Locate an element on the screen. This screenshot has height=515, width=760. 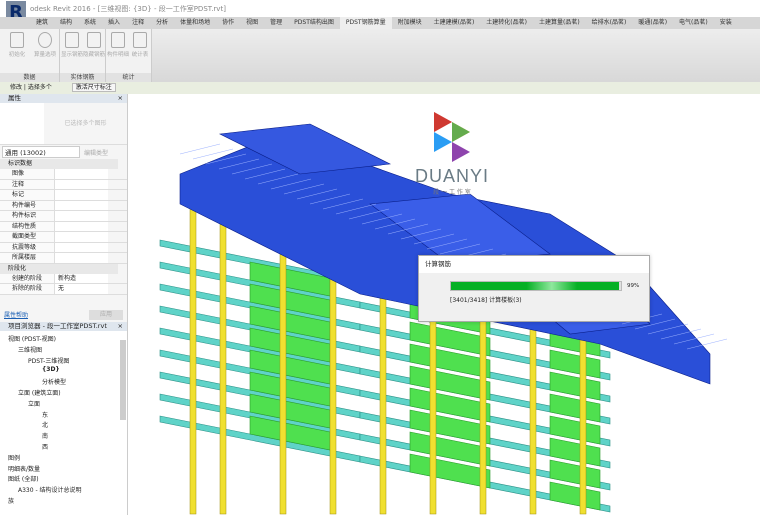
panel-label: 实体钢筋 is located at coordinates (82, 77).